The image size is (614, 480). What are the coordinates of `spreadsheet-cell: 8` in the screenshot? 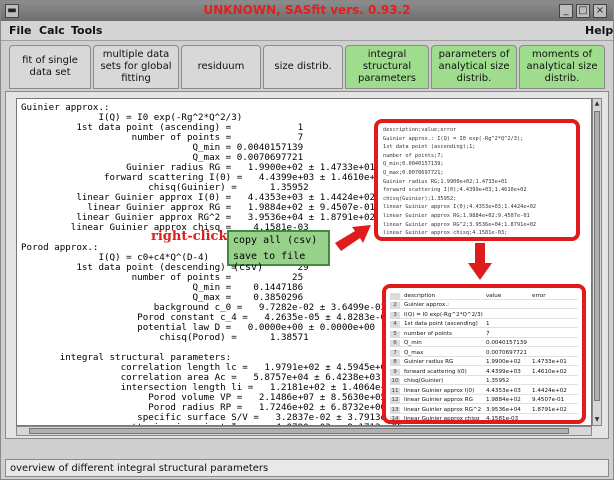 It's located at (395, 362).